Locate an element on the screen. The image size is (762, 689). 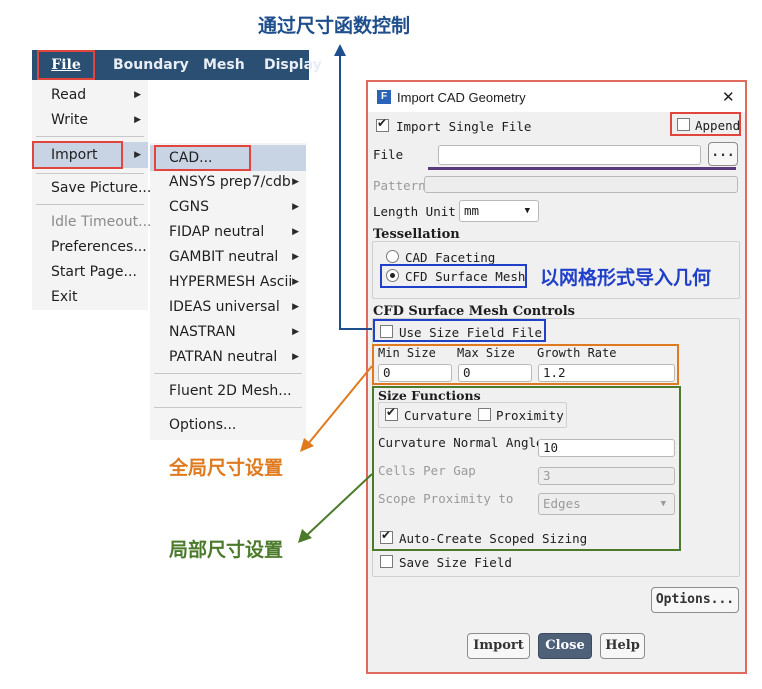
annotation-arrows is located at coordinates (335, 293).